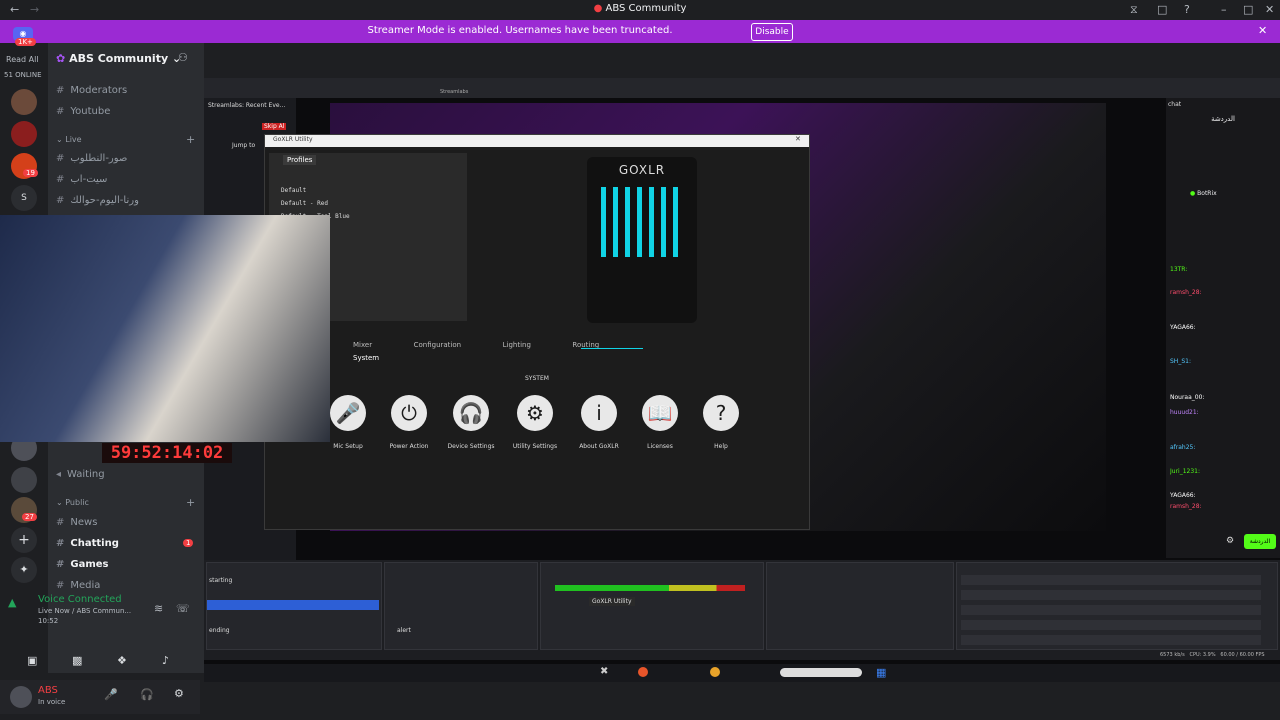  What do you see at coordinates (1262, 30) in the screenshot?
I see `banner-close-icon: ✕` at bounding box center [1262, 30].